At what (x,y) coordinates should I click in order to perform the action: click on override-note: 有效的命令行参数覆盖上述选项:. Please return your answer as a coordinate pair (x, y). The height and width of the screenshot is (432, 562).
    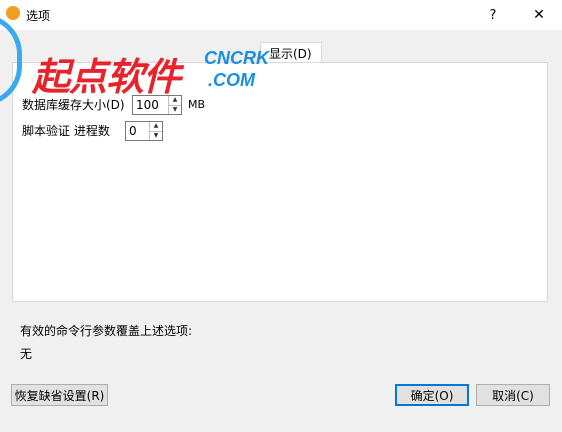
    Looking at the image, I should click on (106, 331).